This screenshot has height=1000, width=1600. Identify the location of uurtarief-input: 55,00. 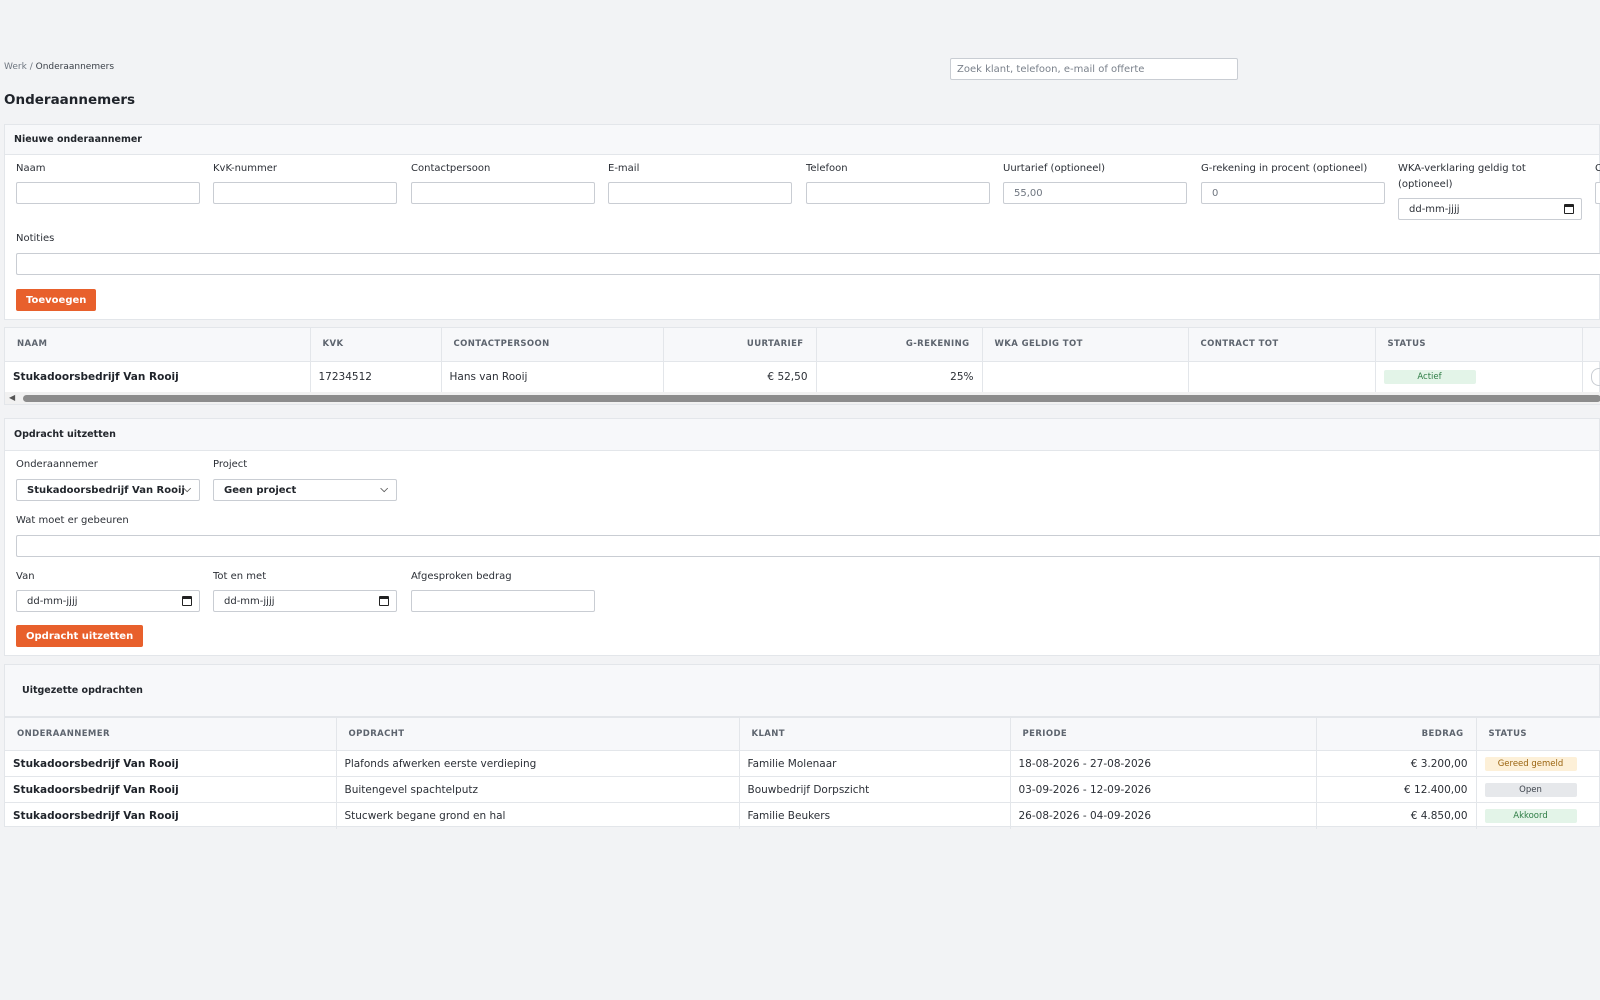
(1095, 193).